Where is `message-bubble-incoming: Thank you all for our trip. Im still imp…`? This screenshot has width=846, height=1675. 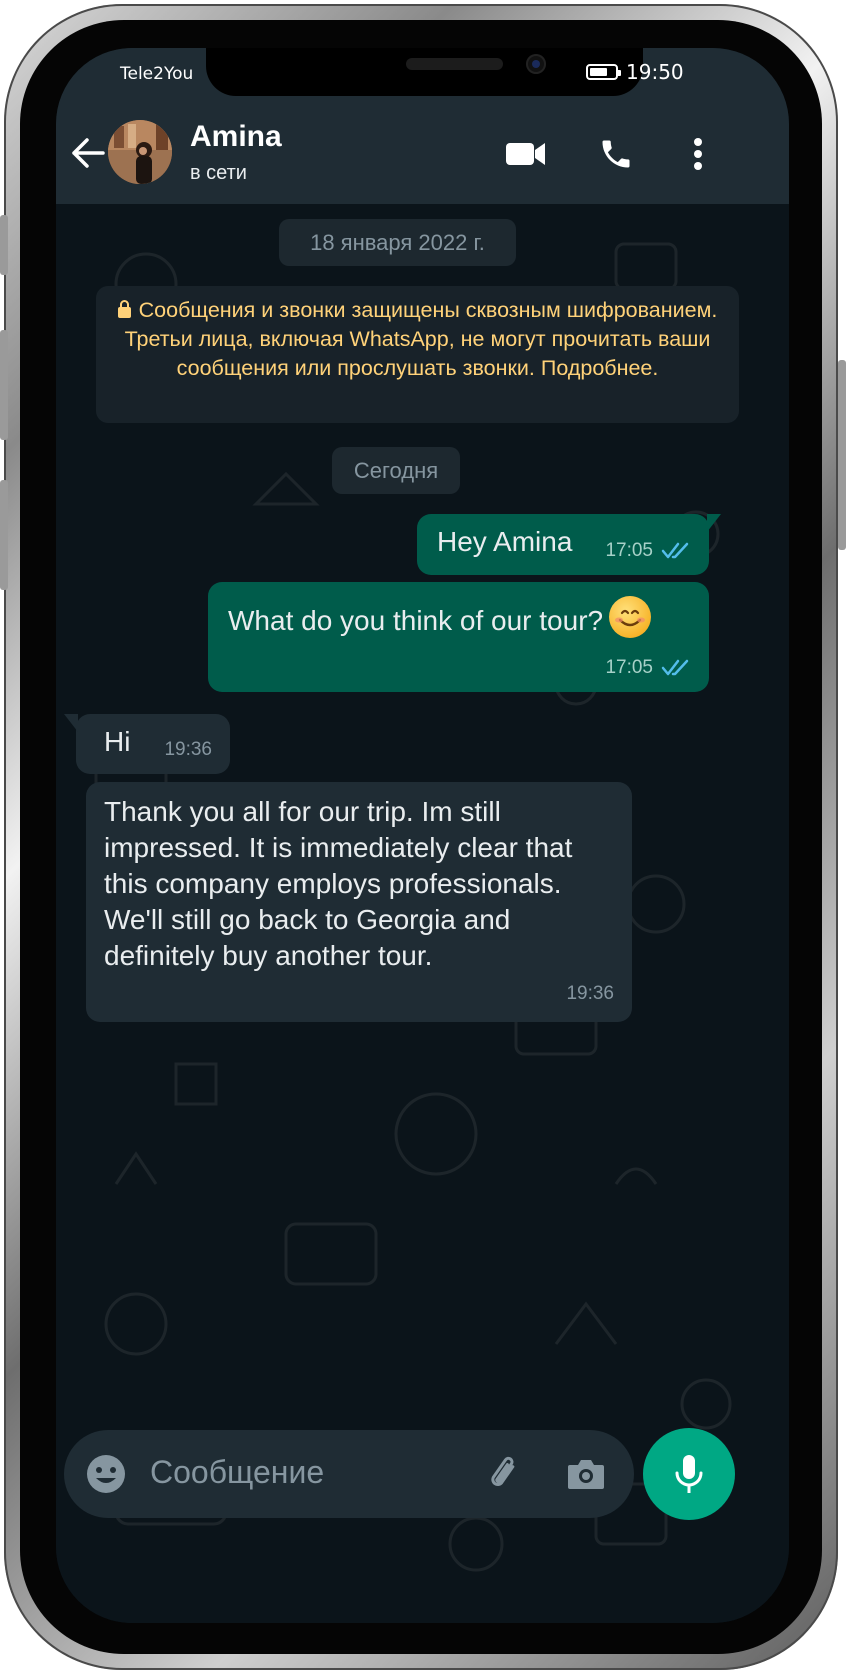
message-bubble-incoming: Thank you all for our trip. Im still imp… is located at coordinates (359, 902).